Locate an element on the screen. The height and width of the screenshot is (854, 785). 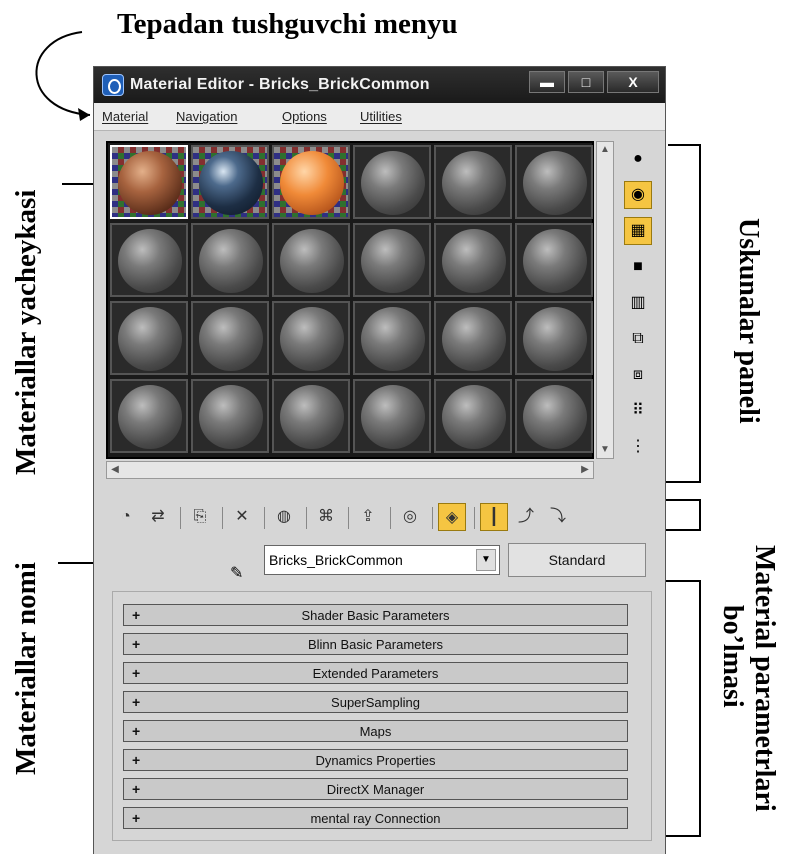
put-to-scene-icon: ⇄ is located at coordinates (158, 517).